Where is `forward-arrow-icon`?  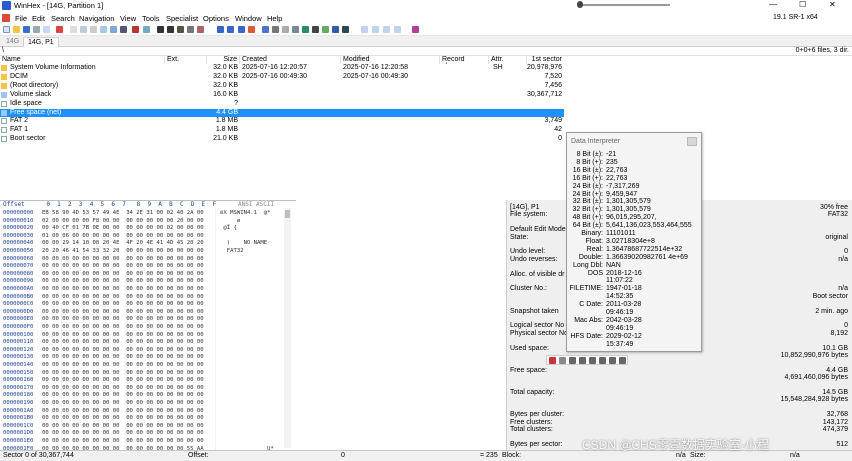 forward-arrow-icon is located at coordinates (251, 29).